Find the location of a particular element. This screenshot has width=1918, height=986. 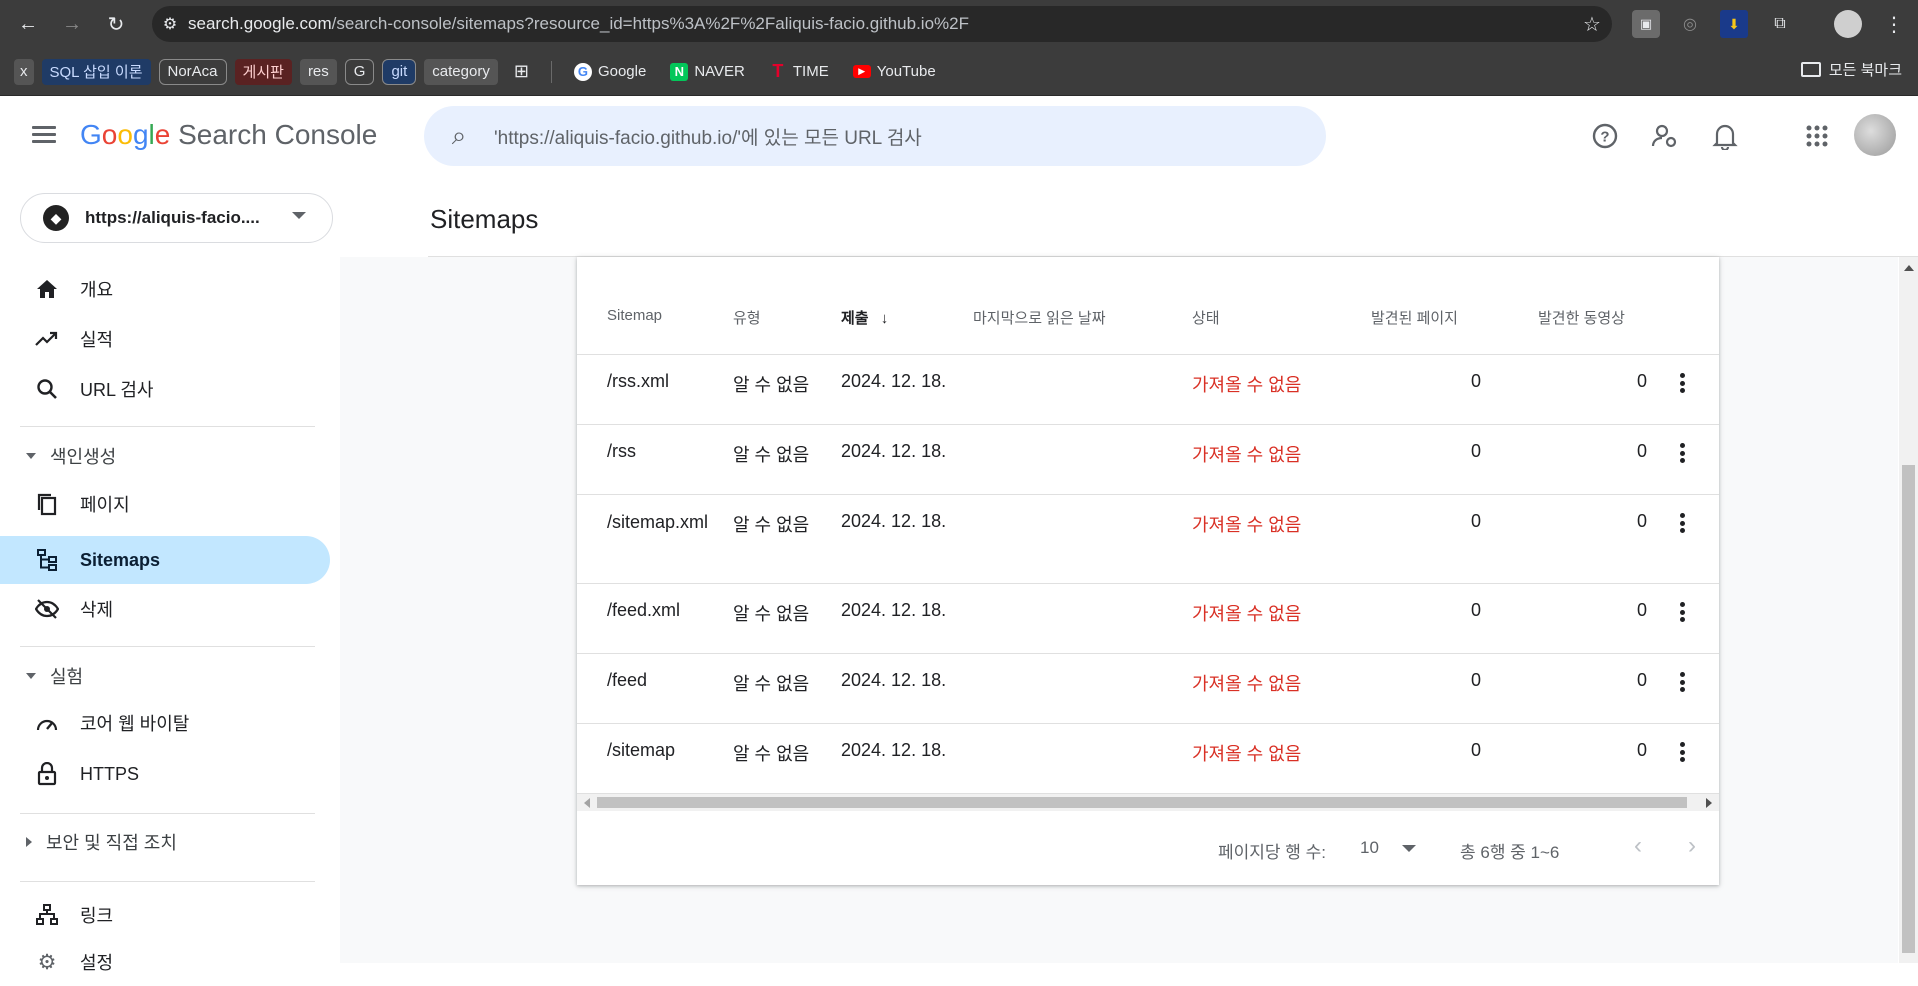

rows-per-page-select: 10 is located at coordinates (1369, 848).